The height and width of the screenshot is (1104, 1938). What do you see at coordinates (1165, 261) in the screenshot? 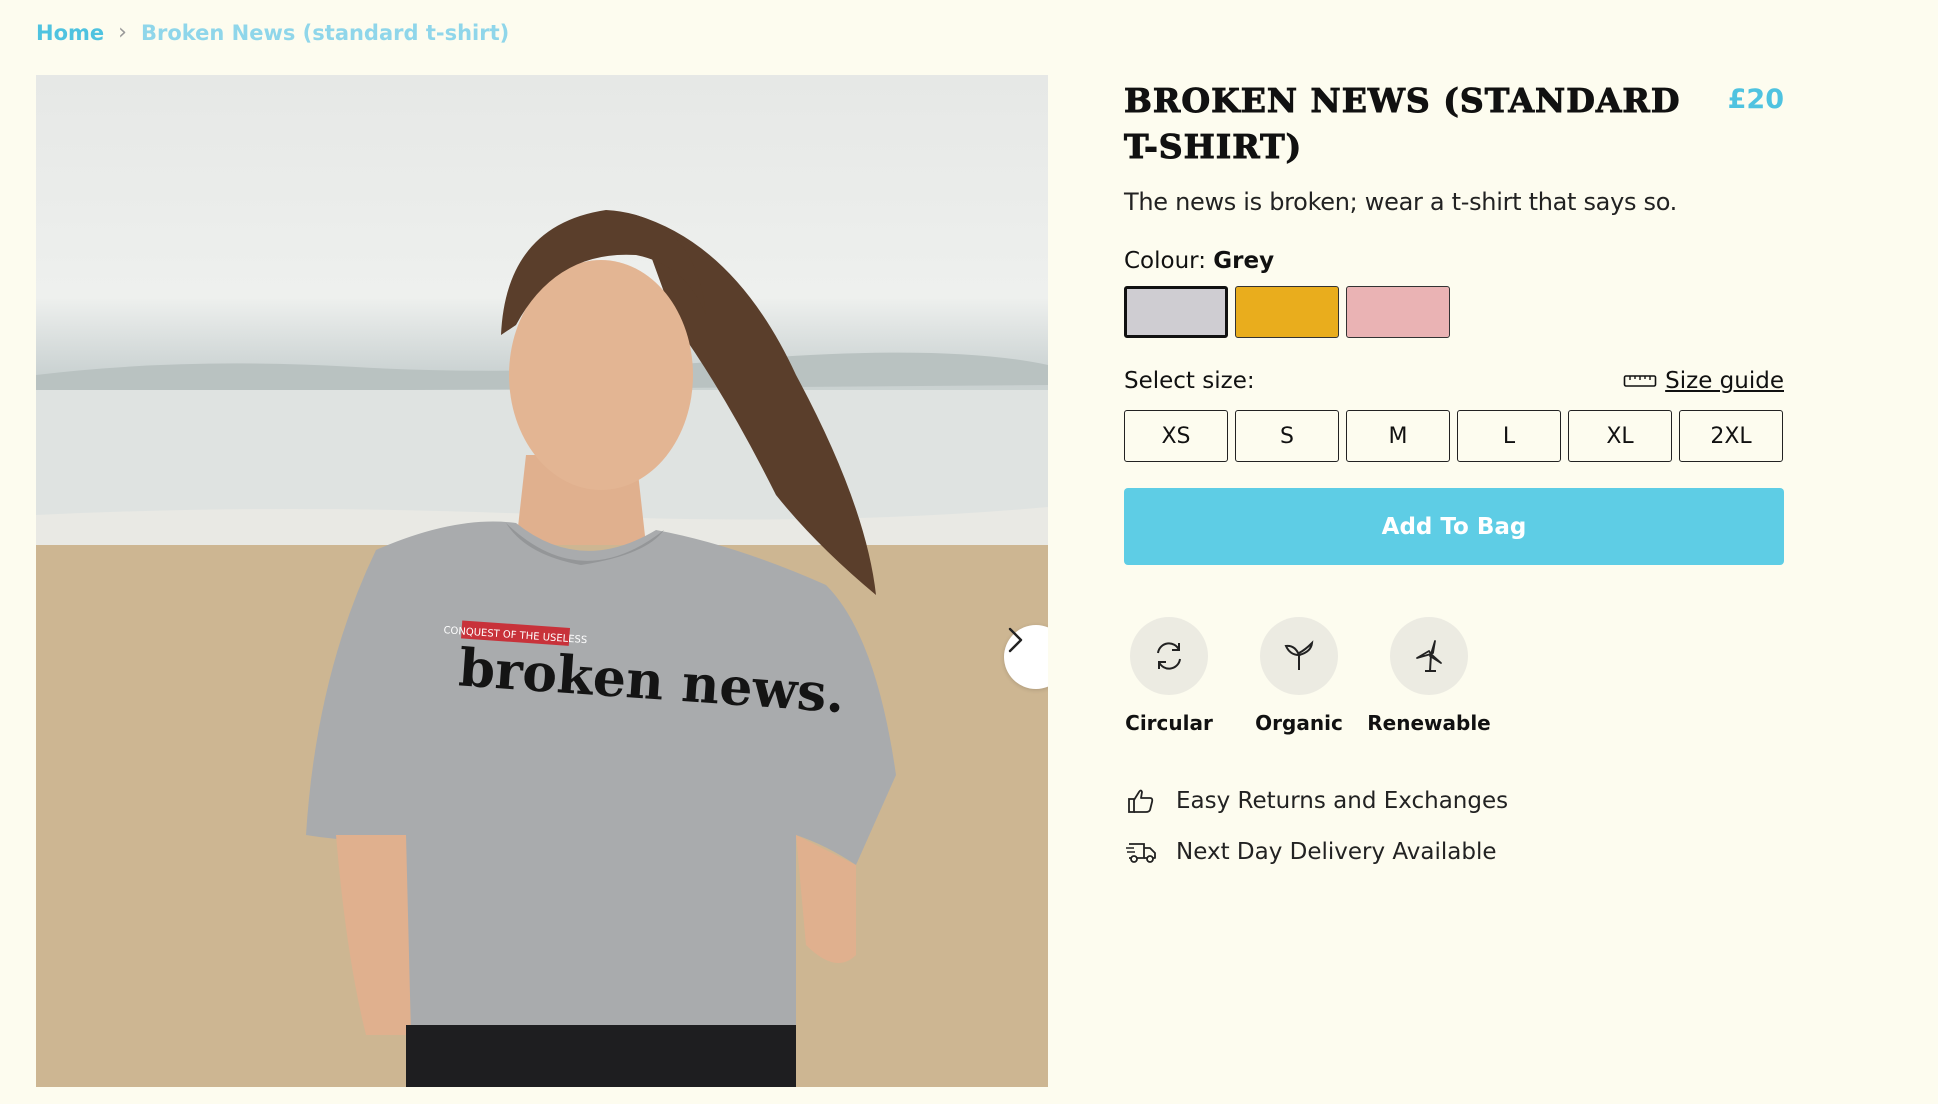
I see `colour-label-text: Colour:` at bounding box center [1165, 261].